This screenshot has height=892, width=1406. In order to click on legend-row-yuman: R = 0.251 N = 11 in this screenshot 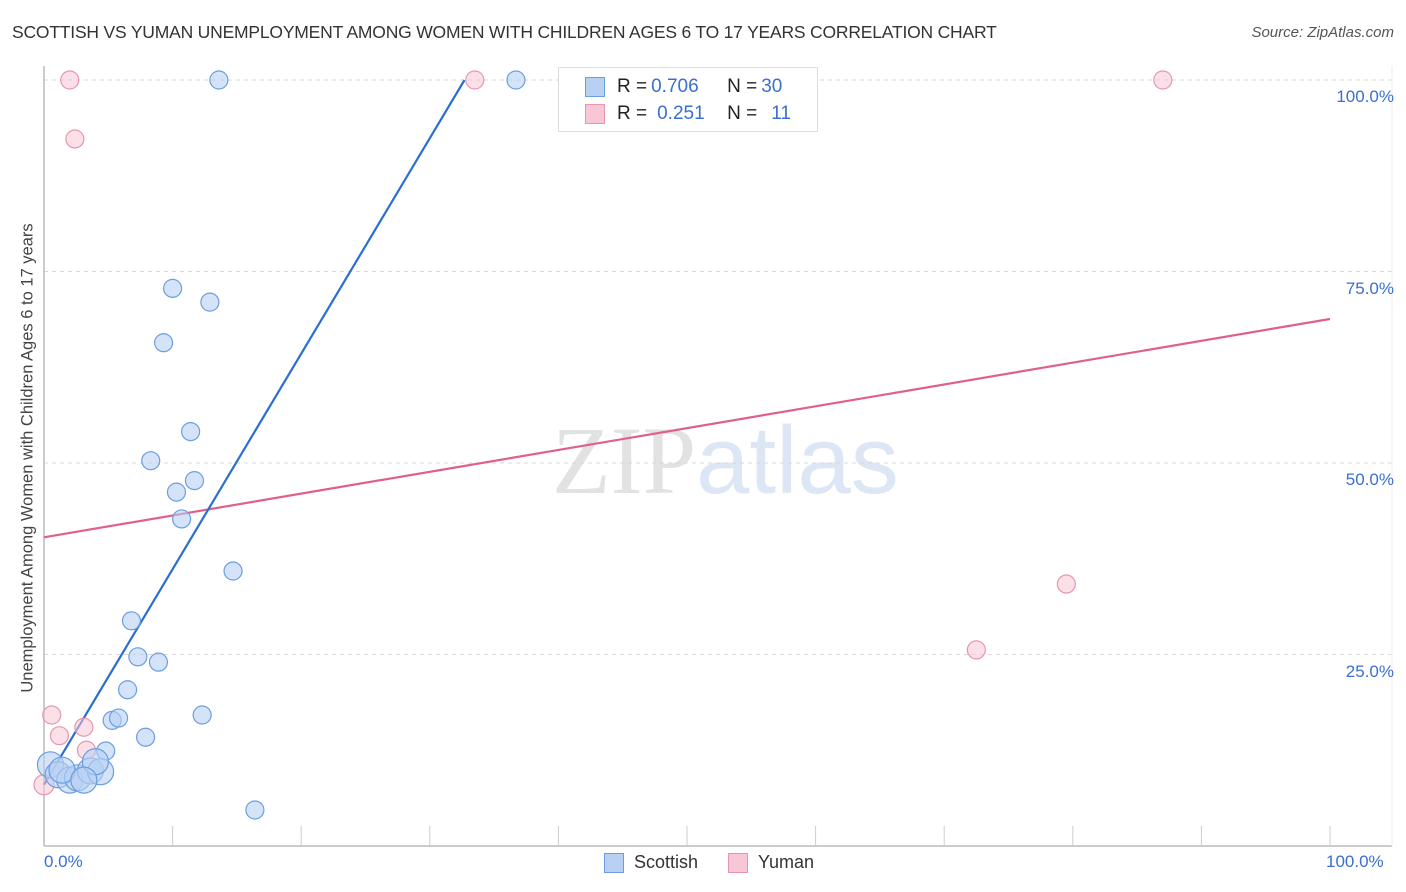, I will do `click(688, 114)`.